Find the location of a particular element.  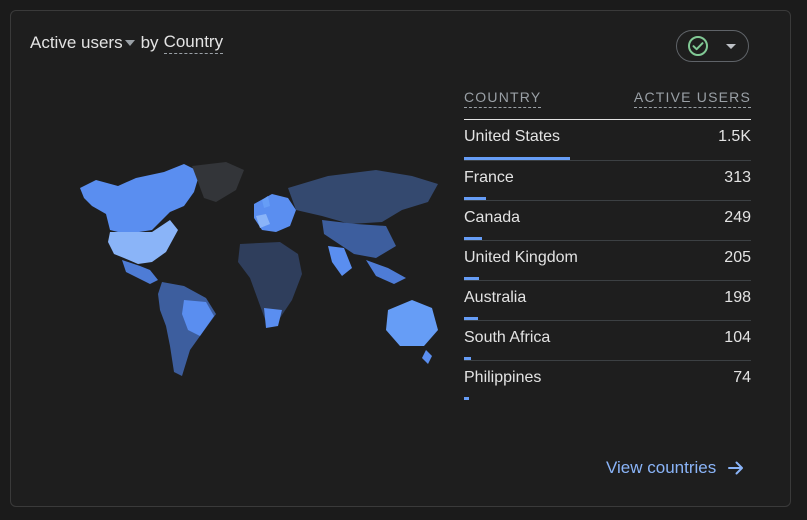

country-name: Canada is located at coordinates (492, 217).